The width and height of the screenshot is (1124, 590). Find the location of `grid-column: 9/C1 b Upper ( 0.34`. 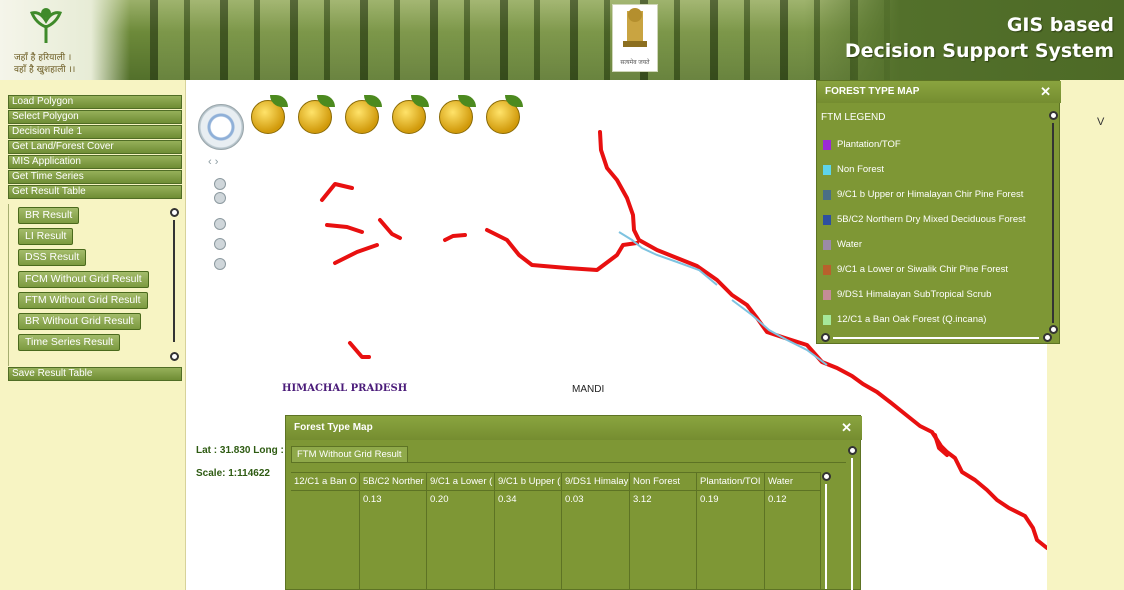

grid-column: 9/C1 b Upper ( 0.34 is located at coordinates (528, 531).